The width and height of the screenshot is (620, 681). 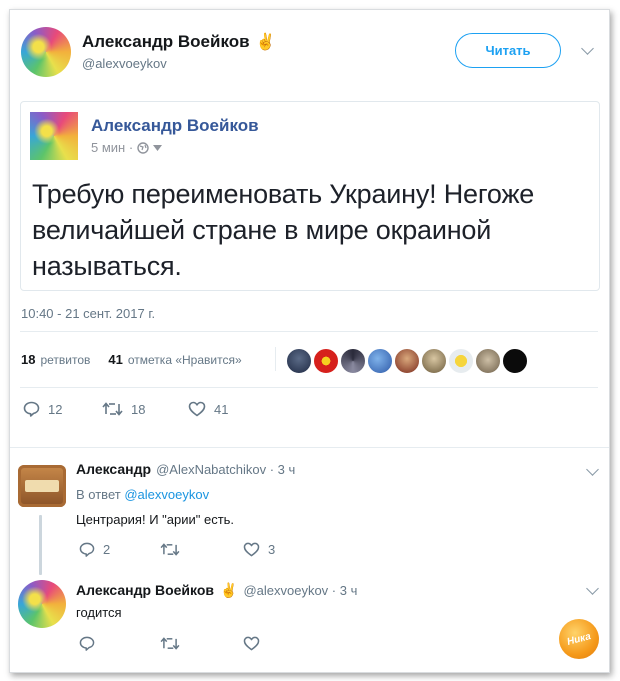 I want to click on likes-label: отметка «Нравится», so click(x=185, y=360).